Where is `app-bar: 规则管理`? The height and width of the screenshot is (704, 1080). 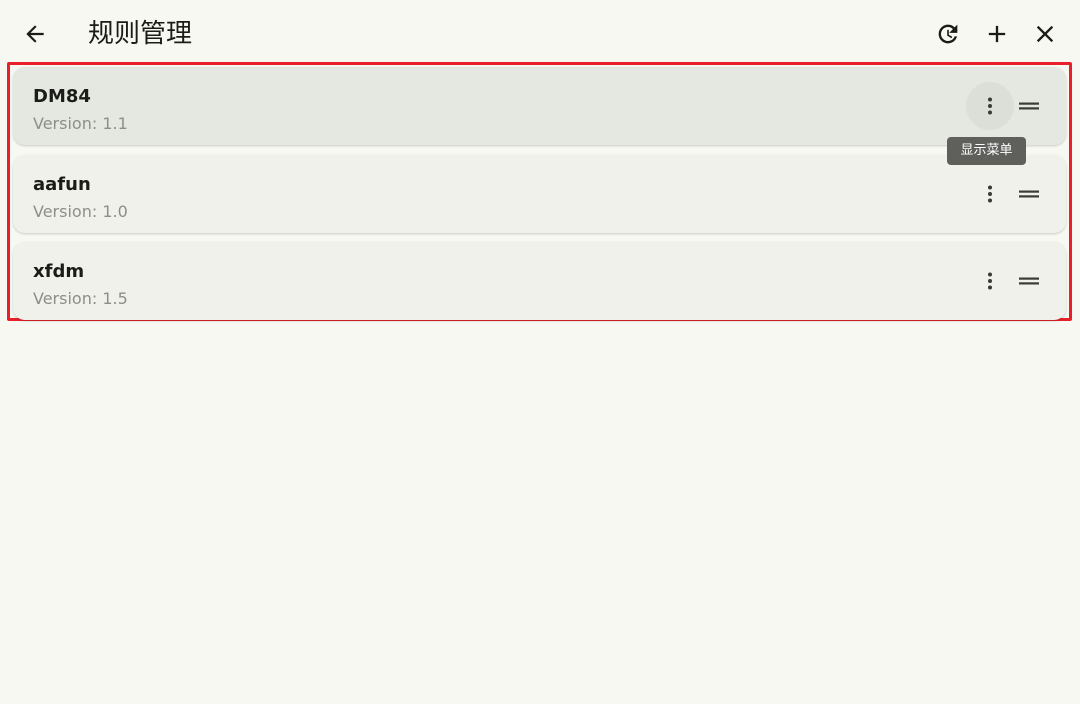 app-bar: 规则管理 is located at coordinates (540, 33).